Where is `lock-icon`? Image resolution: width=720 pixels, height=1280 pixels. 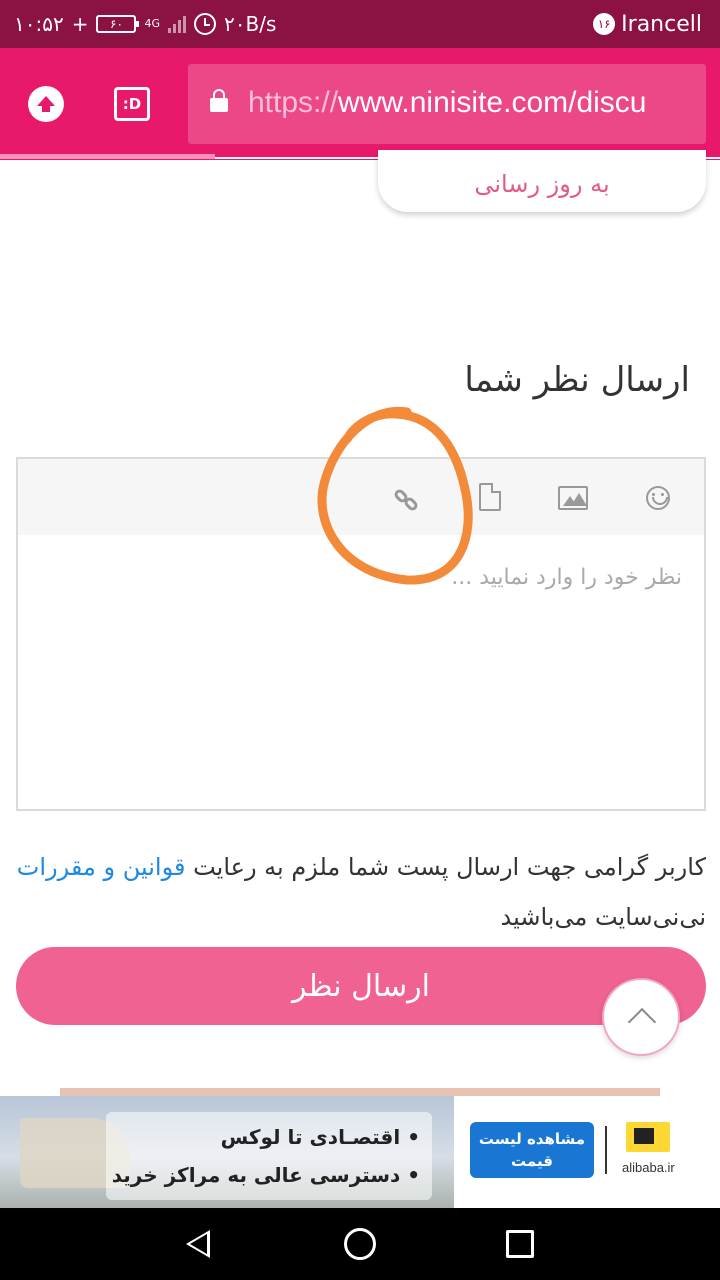
lock-icon is located at coordinates (219, 100).